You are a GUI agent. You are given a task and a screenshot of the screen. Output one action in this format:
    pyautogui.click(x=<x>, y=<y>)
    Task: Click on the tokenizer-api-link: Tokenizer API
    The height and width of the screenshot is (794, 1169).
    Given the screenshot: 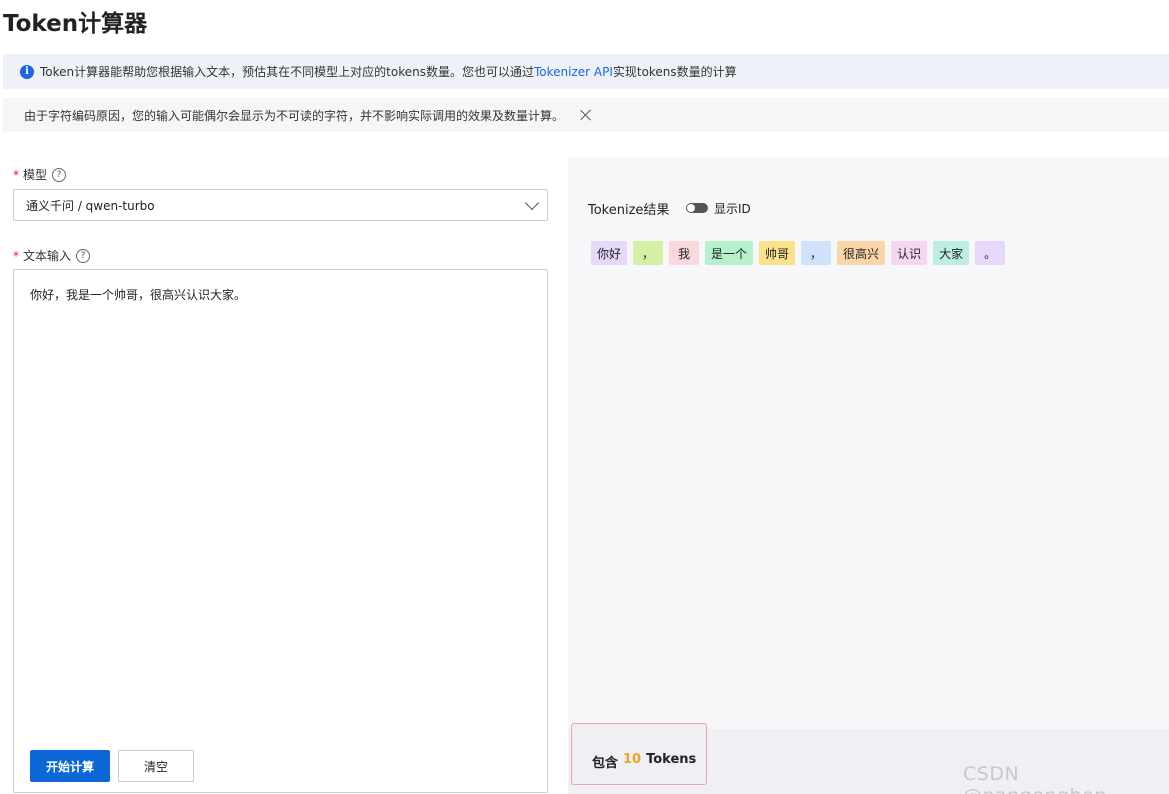 What is the action you would take?
    pyautogui.click(x=573, y=72)
    